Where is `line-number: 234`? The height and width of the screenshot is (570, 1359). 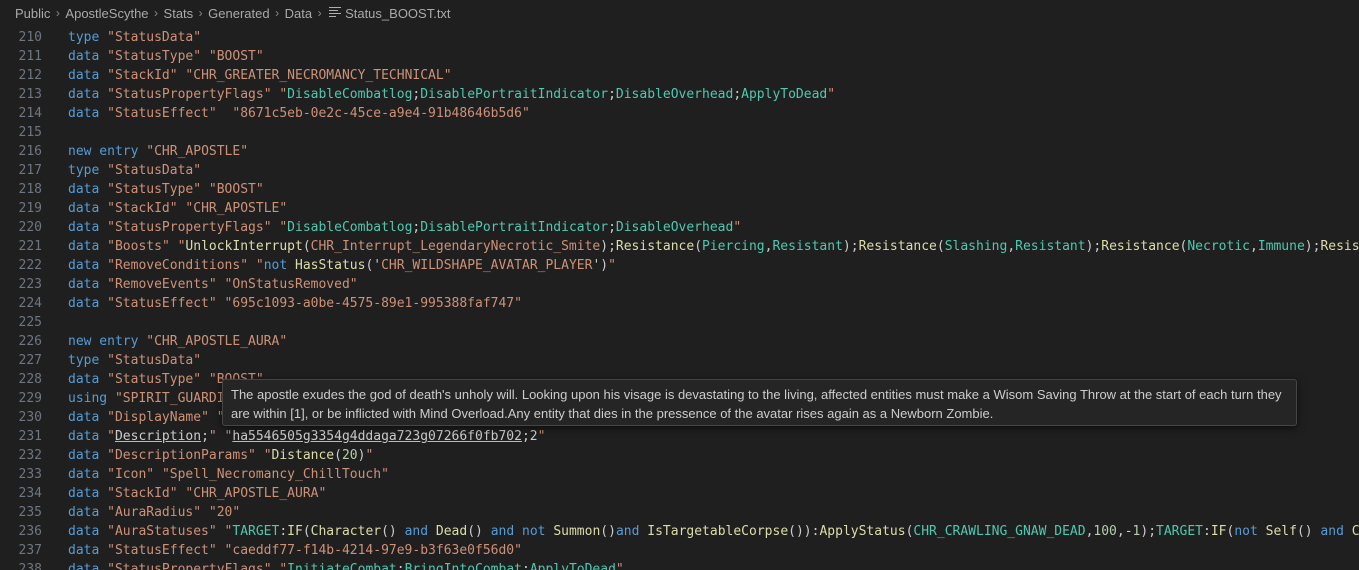
line-number: 234 is located at coordinates (30, 493).